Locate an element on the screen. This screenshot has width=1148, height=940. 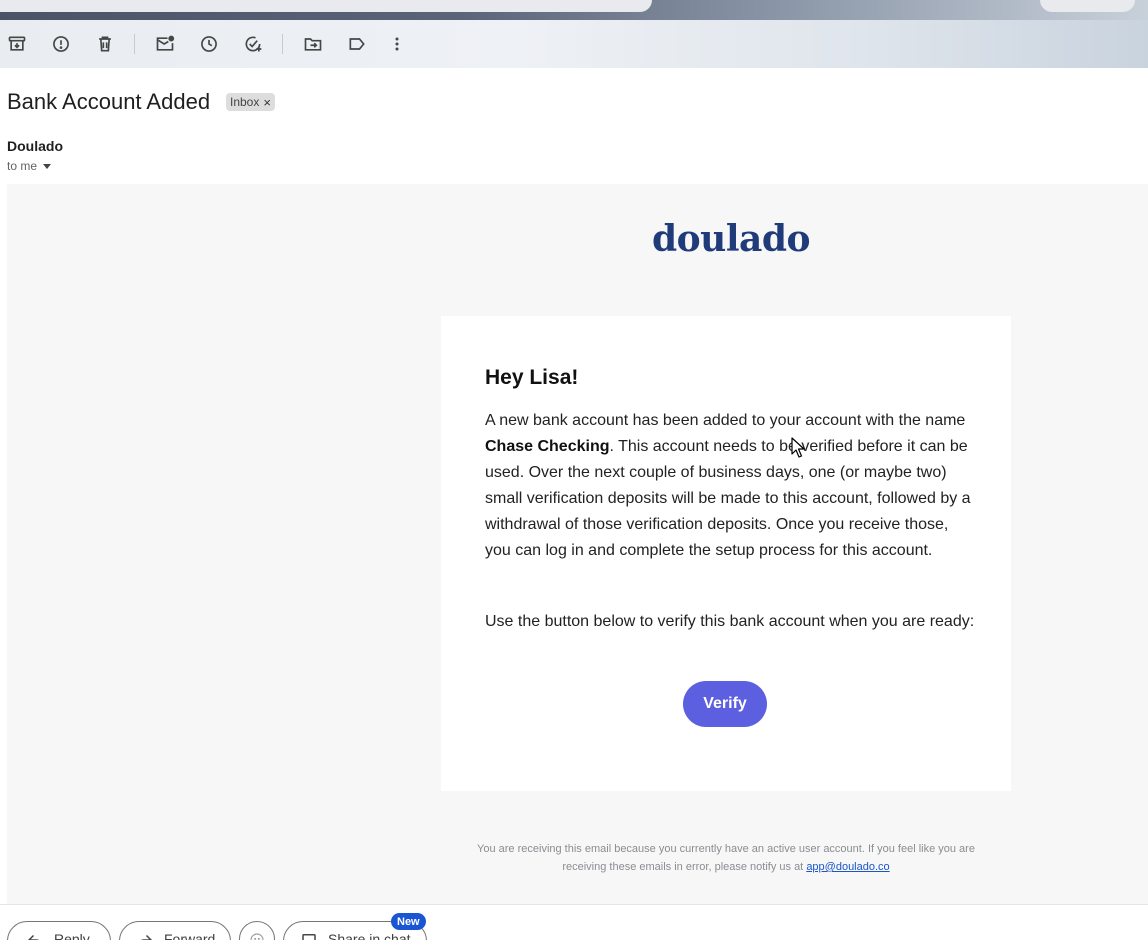
footer-email-link: app@doulado.co is located at coordinates (847, 867).